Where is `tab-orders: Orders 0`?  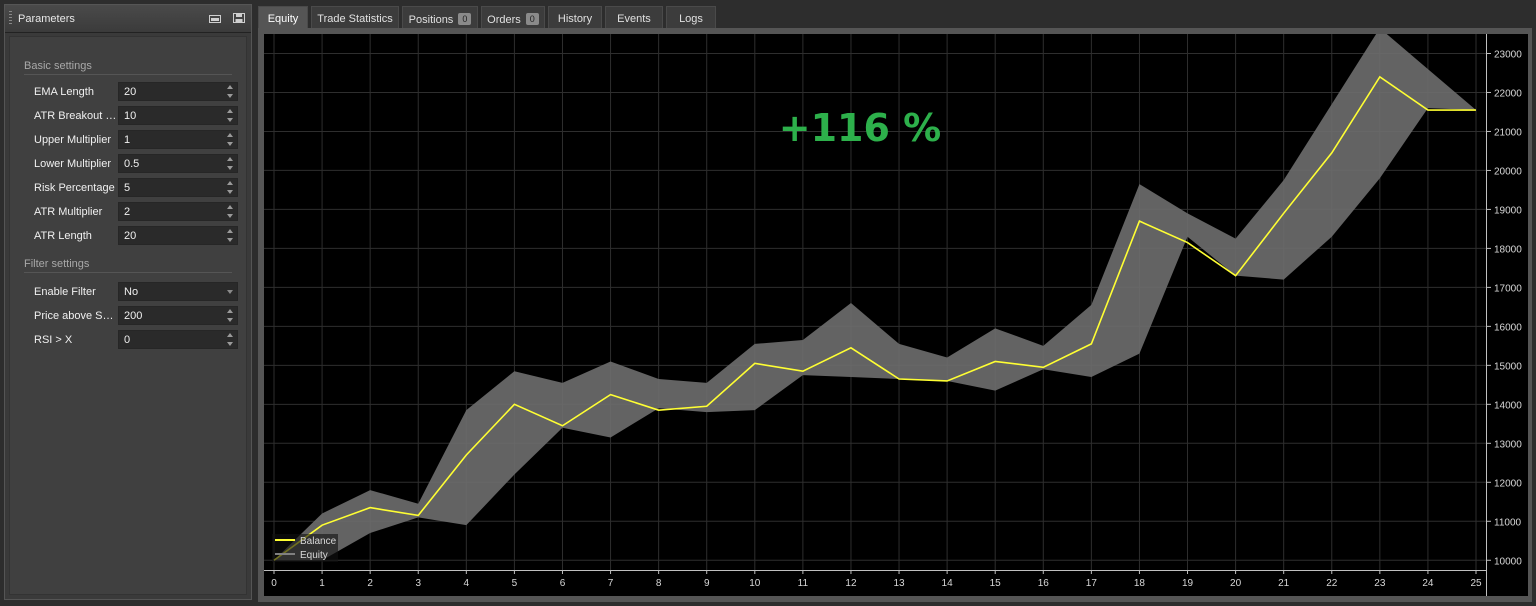
tab-orders: Orders 0 is located at coordinates (513, 17).